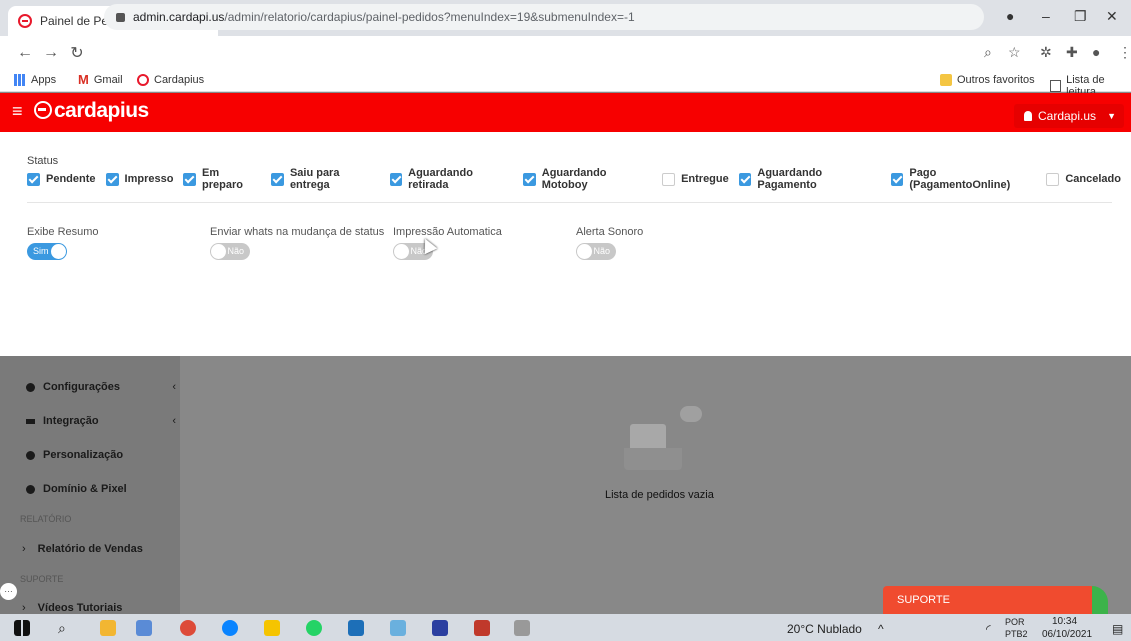 This screenshot has width=1131, height=641. I want to click on star-icon: ☆, so click(1014, 52).